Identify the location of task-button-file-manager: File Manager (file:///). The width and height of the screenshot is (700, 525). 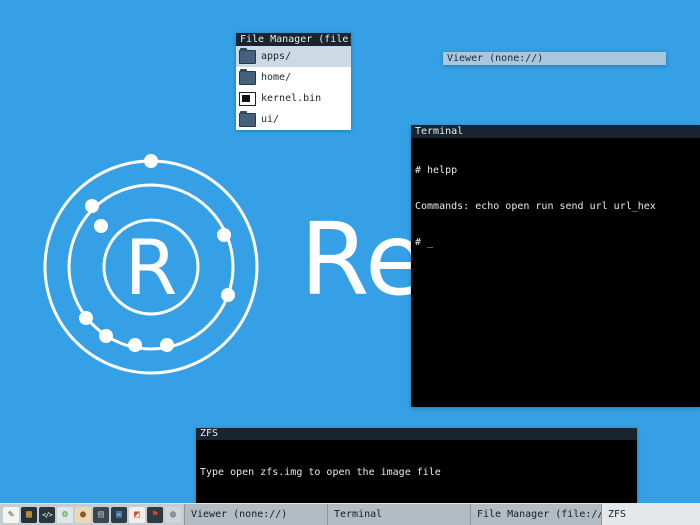
(535, 514).